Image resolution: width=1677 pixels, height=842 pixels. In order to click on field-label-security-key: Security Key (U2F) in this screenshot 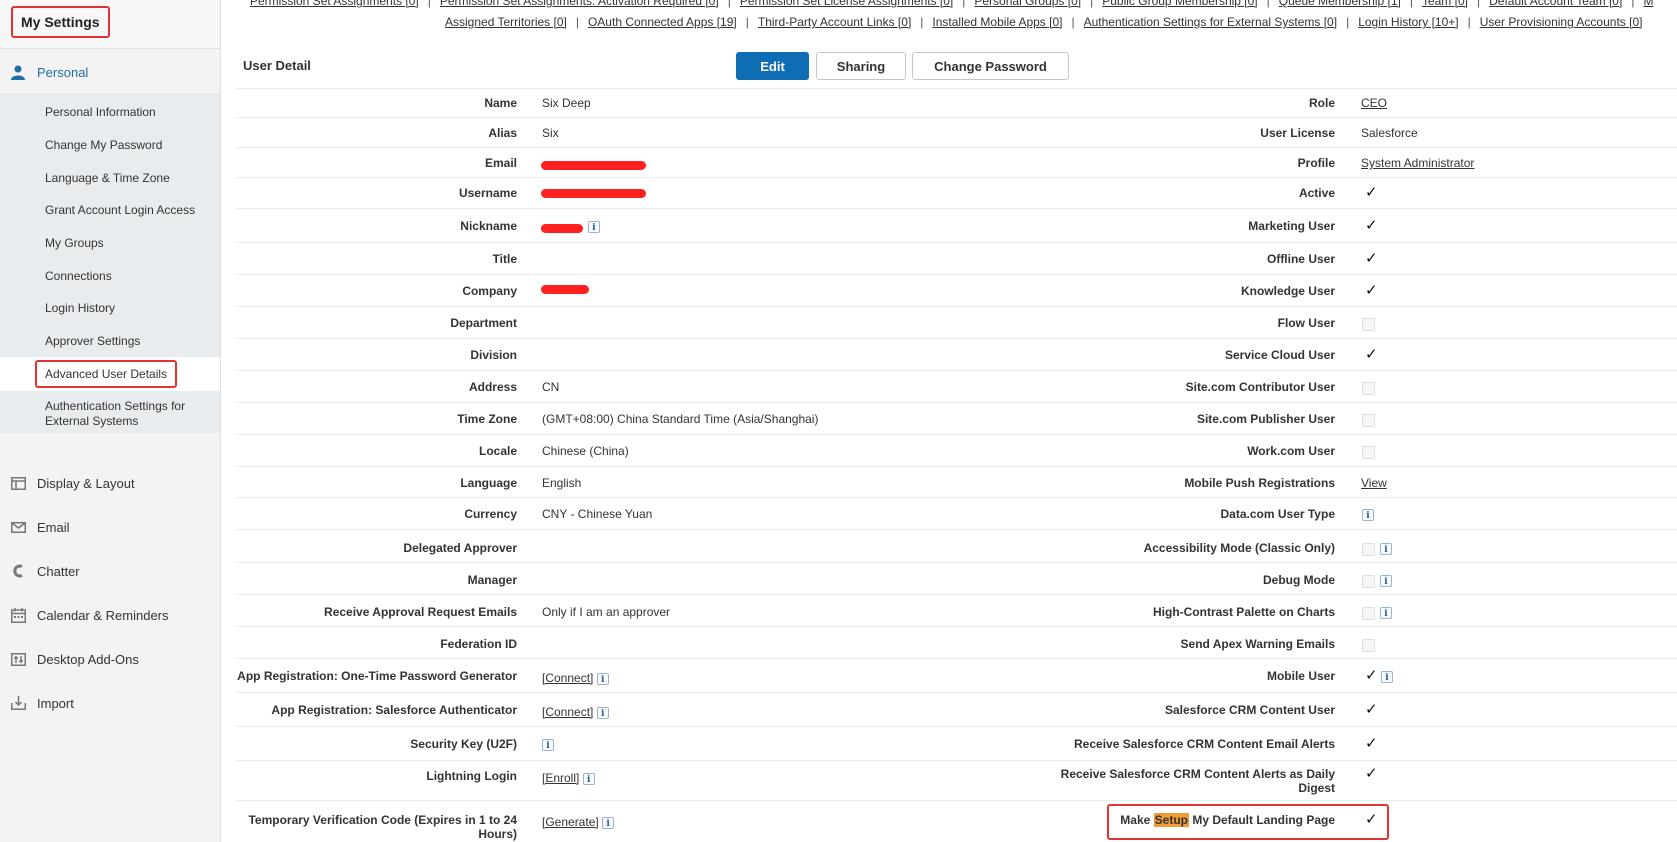, I will do `click(463, 744)`.